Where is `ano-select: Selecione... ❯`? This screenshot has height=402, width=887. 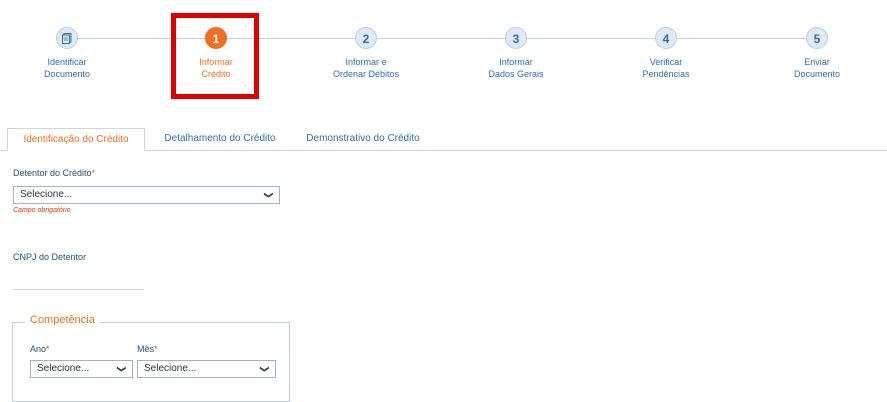 ano-select: Selecione... ❯ is located at coordinates (81, 369).